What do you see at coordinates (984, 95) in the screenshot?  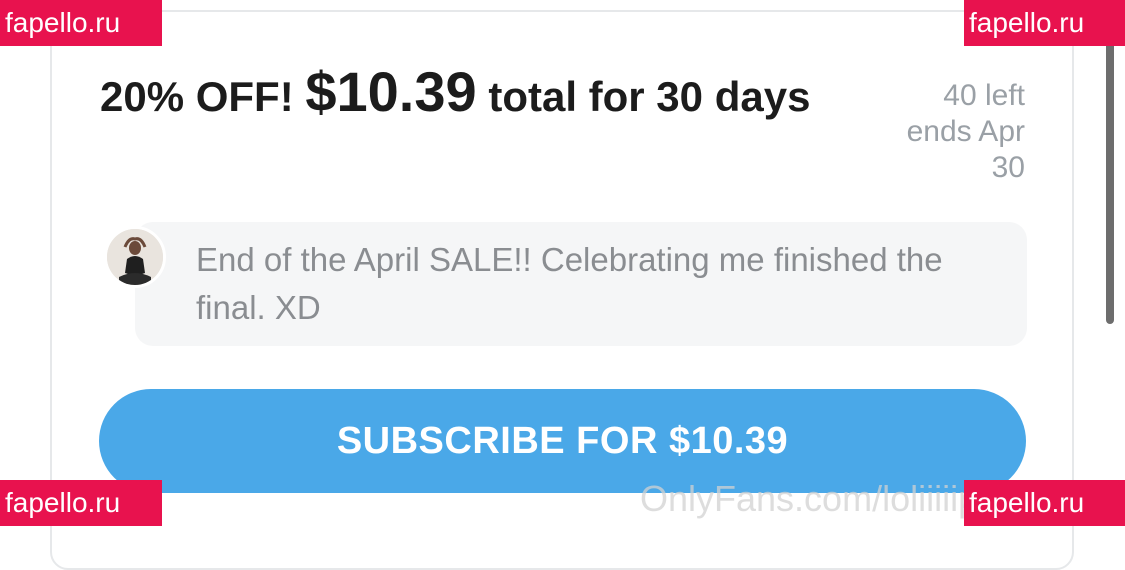 I see `offers-remaining: 40 left` at bounding box center [984, 95].